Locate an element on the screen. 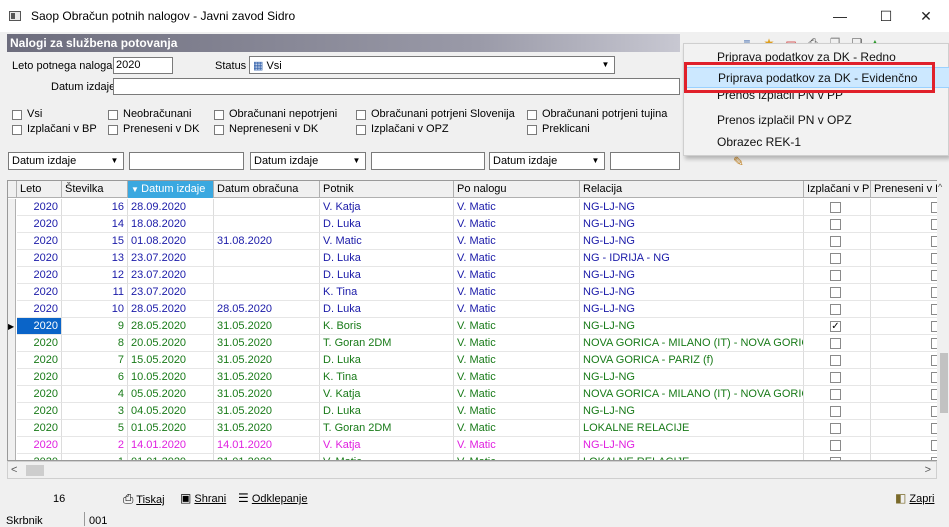  scroll-thumb is located at coordinates (944, 383).